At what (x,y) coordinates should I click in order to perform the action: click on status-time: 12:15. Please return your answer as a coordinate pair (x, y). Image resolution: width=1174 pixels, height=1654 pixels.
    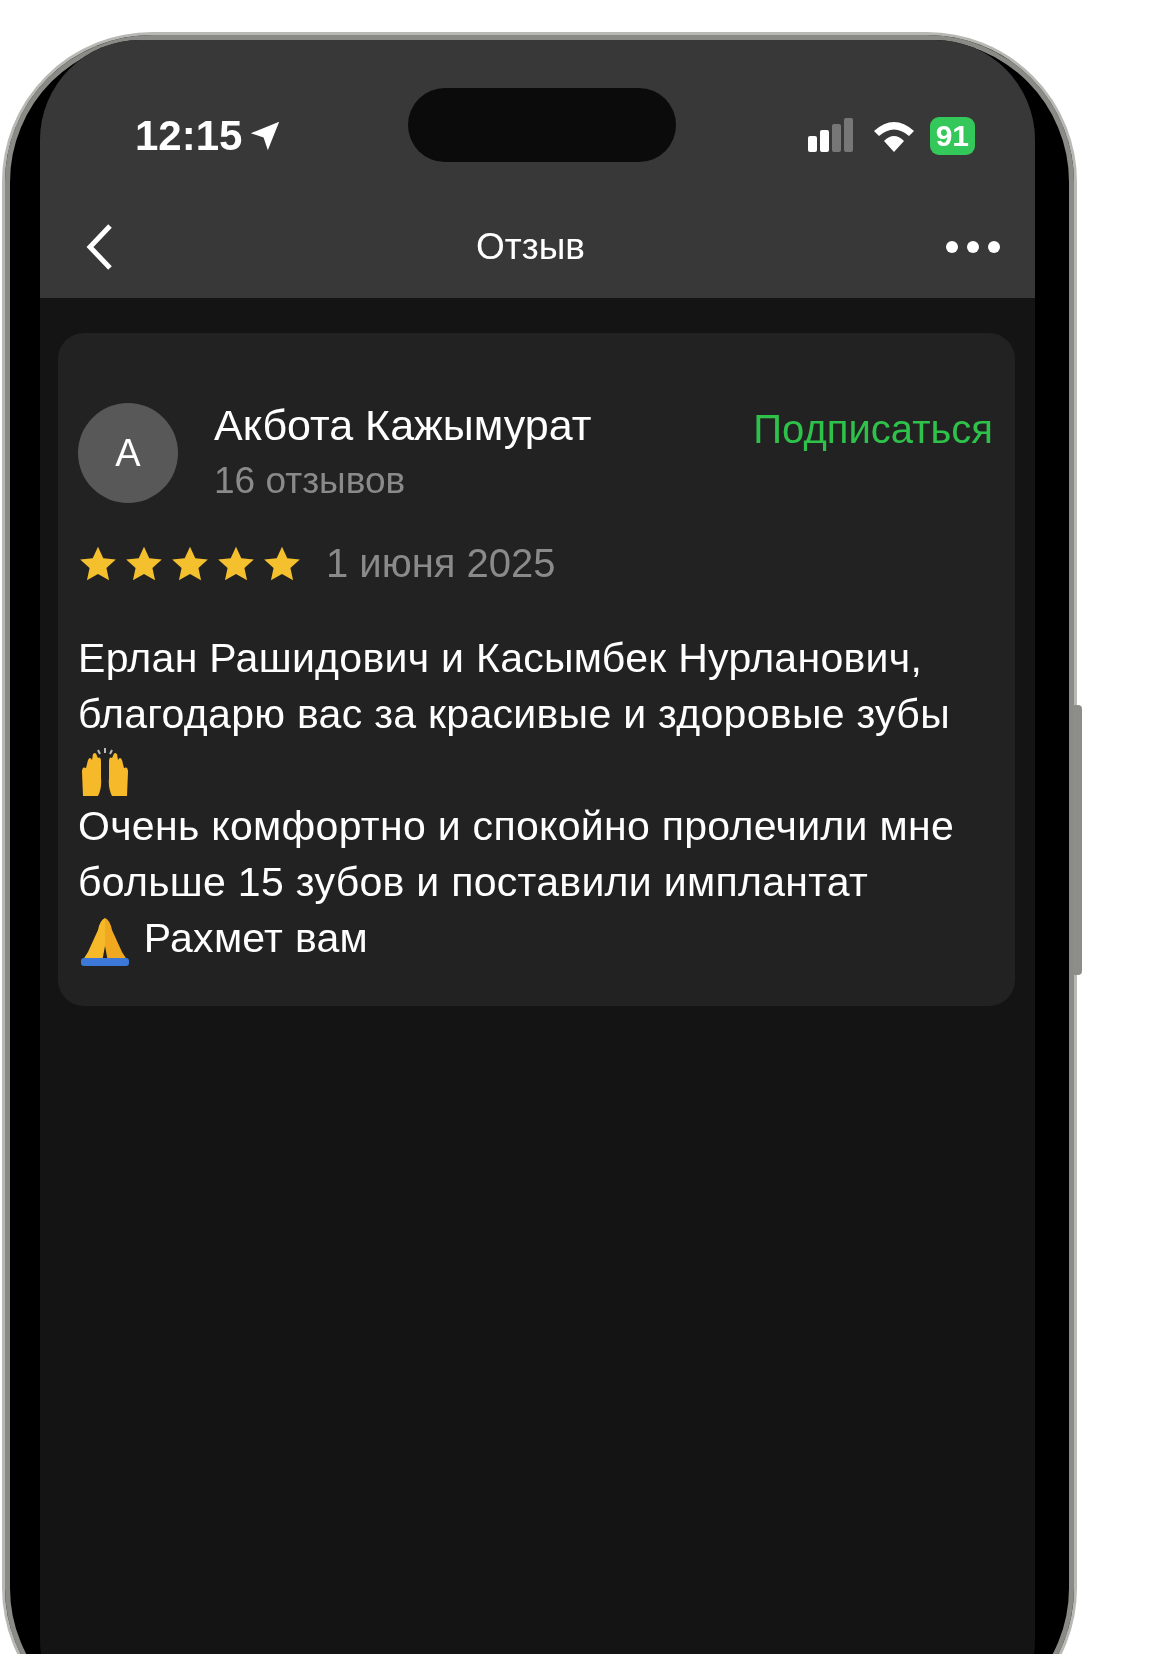
    Looking at the image, I should click on (189, 136).